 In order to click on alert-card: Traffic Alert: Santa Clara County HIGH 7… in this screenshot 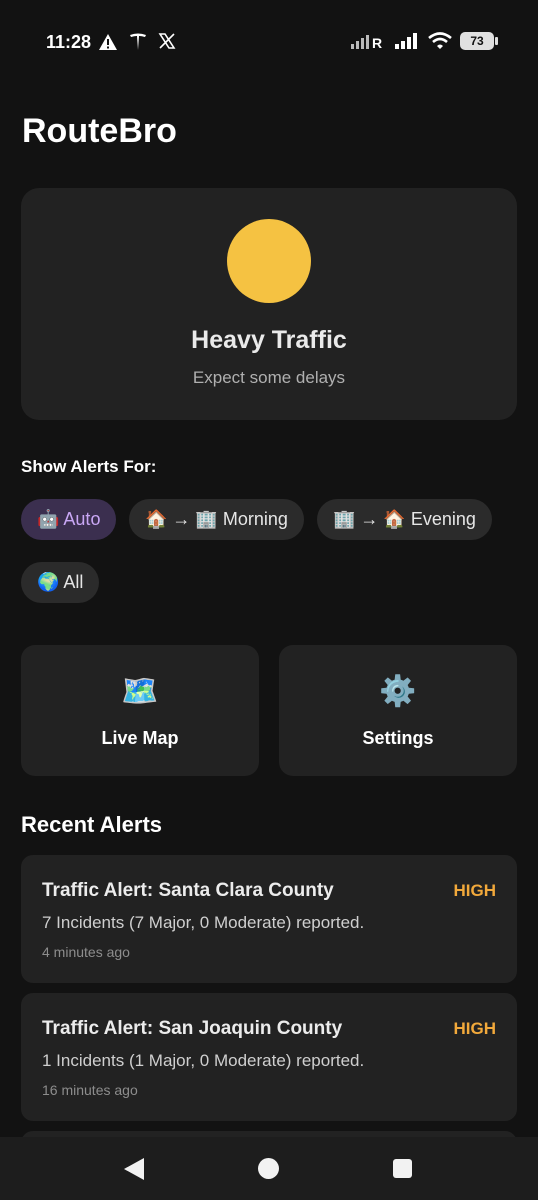, I will do `click(269, 919)`.